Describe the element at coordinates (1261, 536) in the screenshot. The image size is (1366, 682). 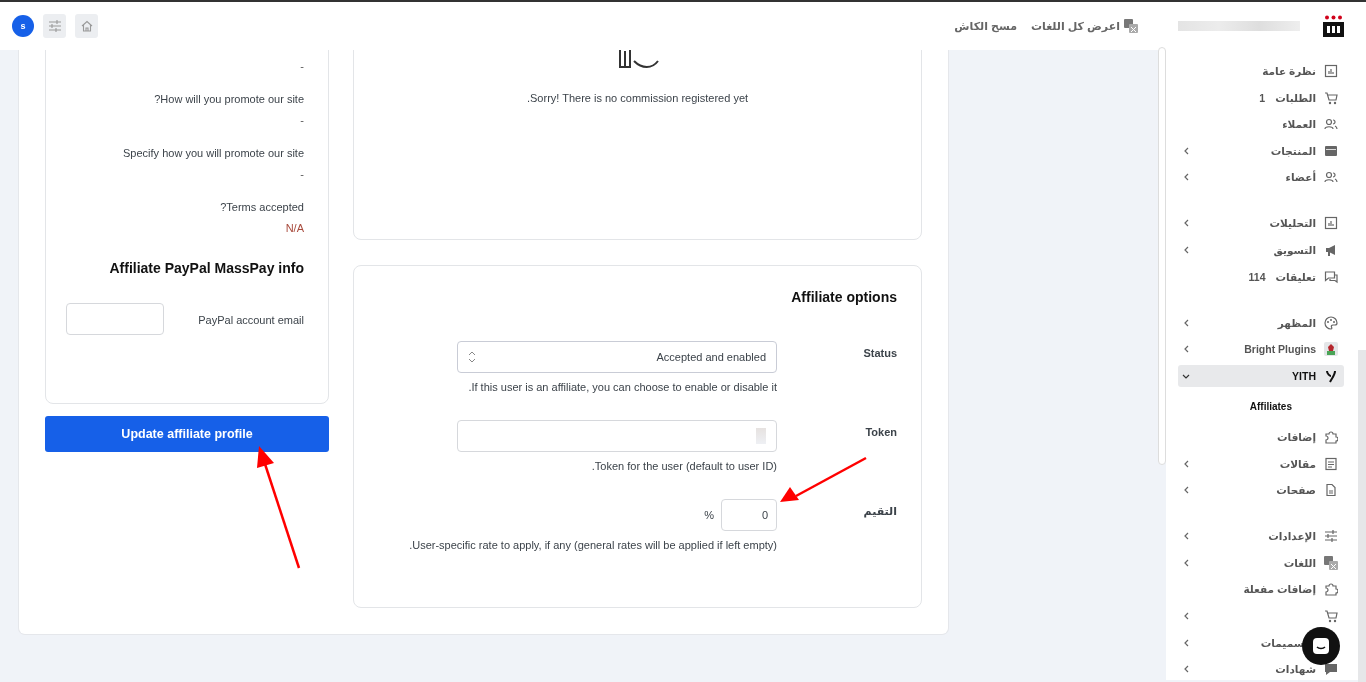
I see `sidebar-item: الإعدادات` at that location.